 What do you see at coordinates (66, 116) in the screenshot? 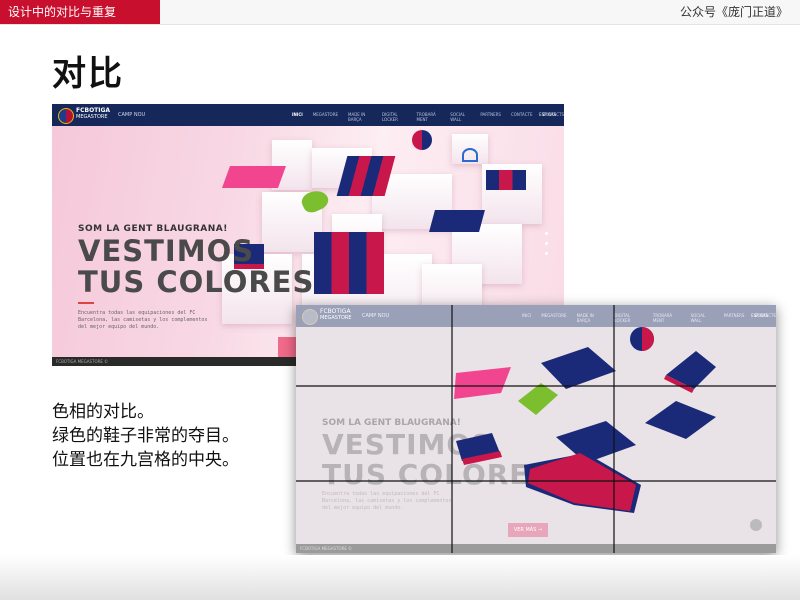
I see `club-crest-icon` at bounding box center [66, 116].